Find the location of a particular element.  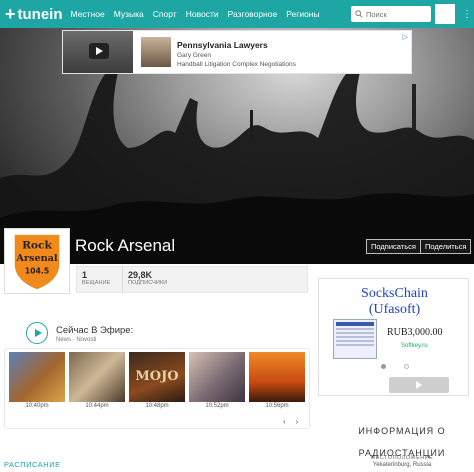

now-playing-subtitle: News - Novosti is located at coordinates (76, 340).